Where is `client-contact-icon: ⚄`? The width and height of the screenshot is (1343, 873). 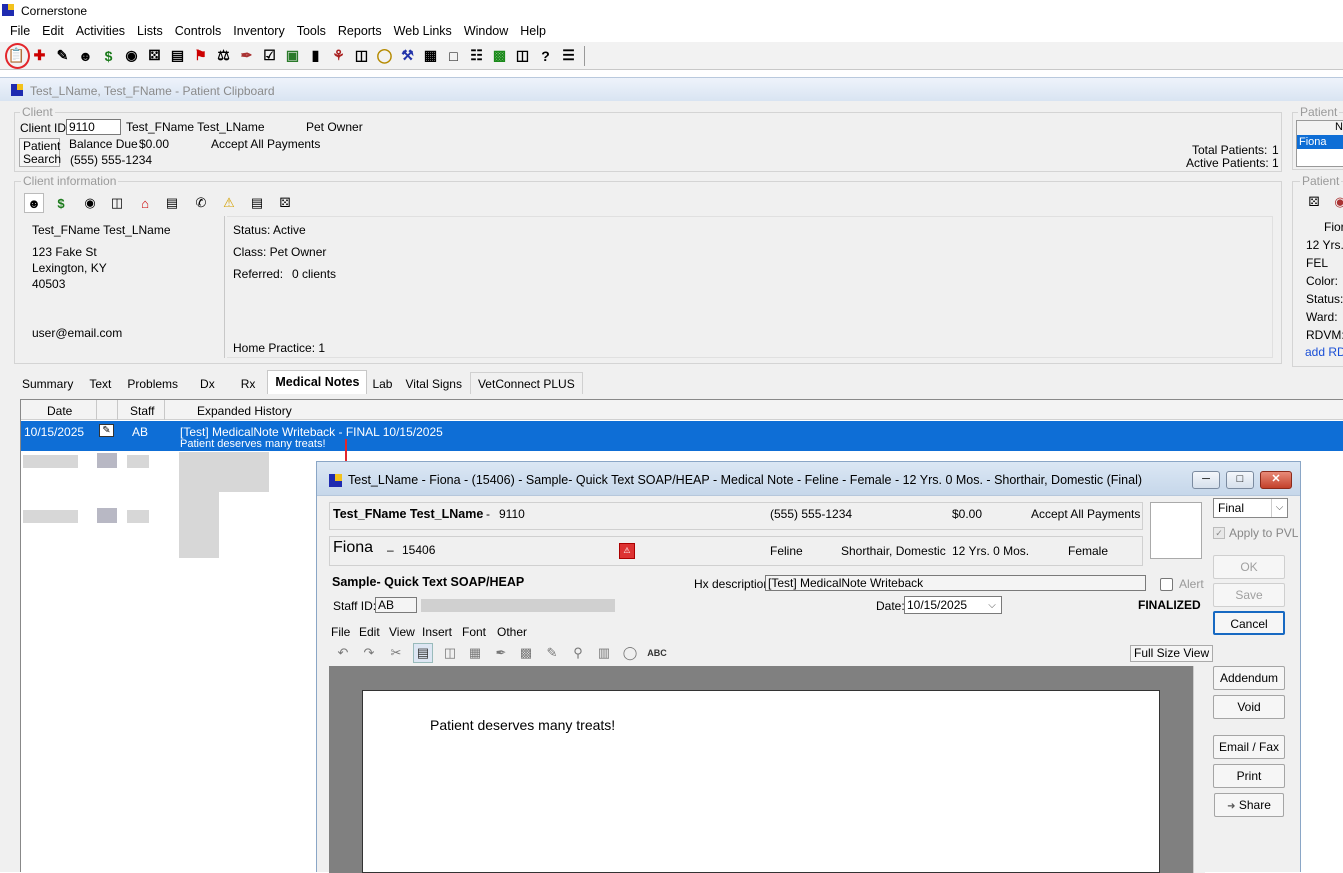 client-contact-icon: ⚄ is located at coordinates (285, 203).